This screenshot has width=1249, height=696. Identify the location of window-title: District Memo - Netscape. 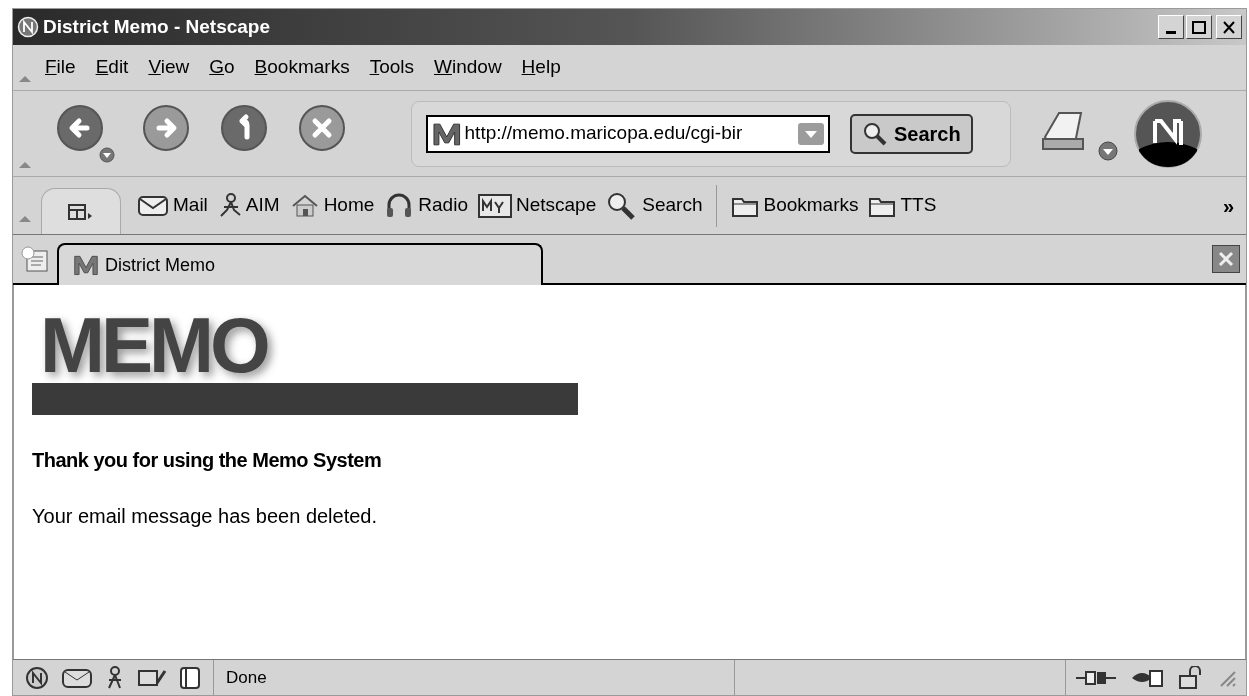
(156, 26).